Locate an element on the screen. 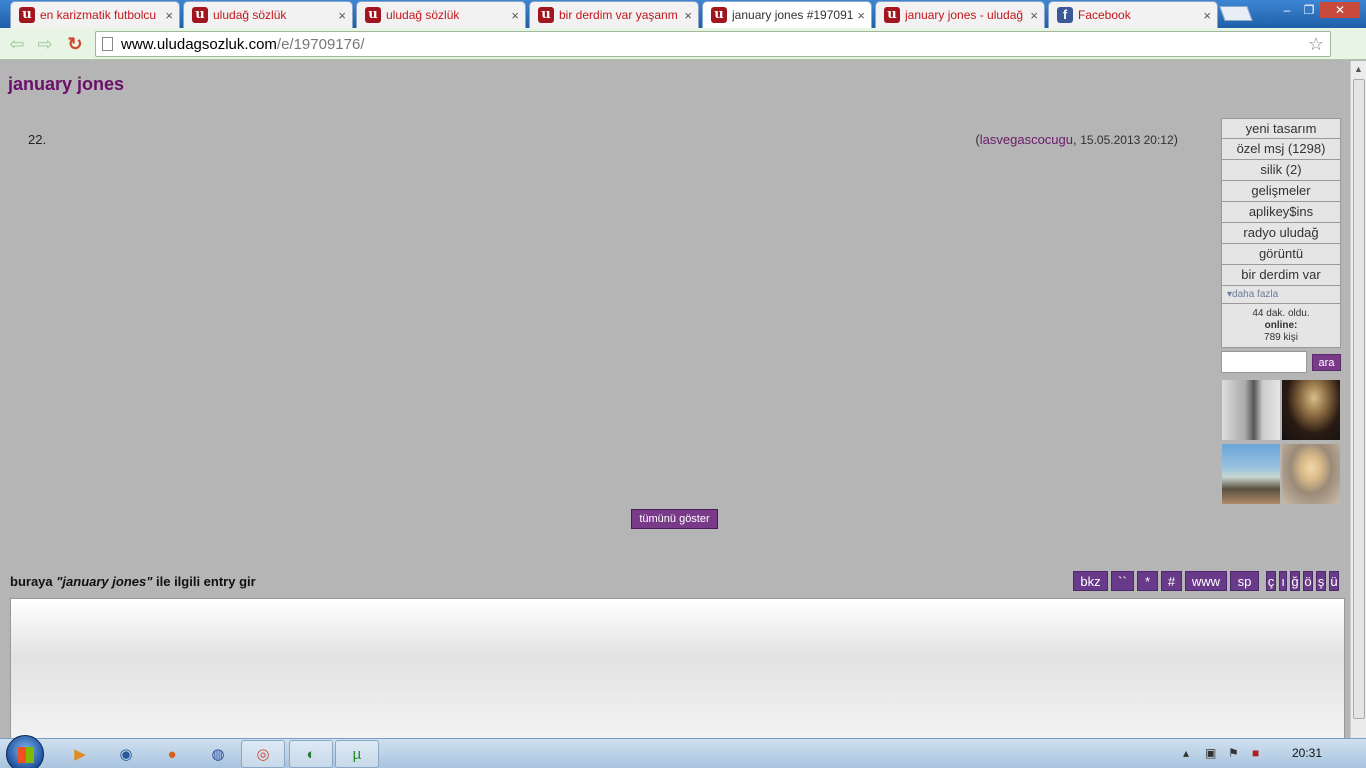  tab-5-active: u january jones #197091 × is located at coordinates (787, 14).